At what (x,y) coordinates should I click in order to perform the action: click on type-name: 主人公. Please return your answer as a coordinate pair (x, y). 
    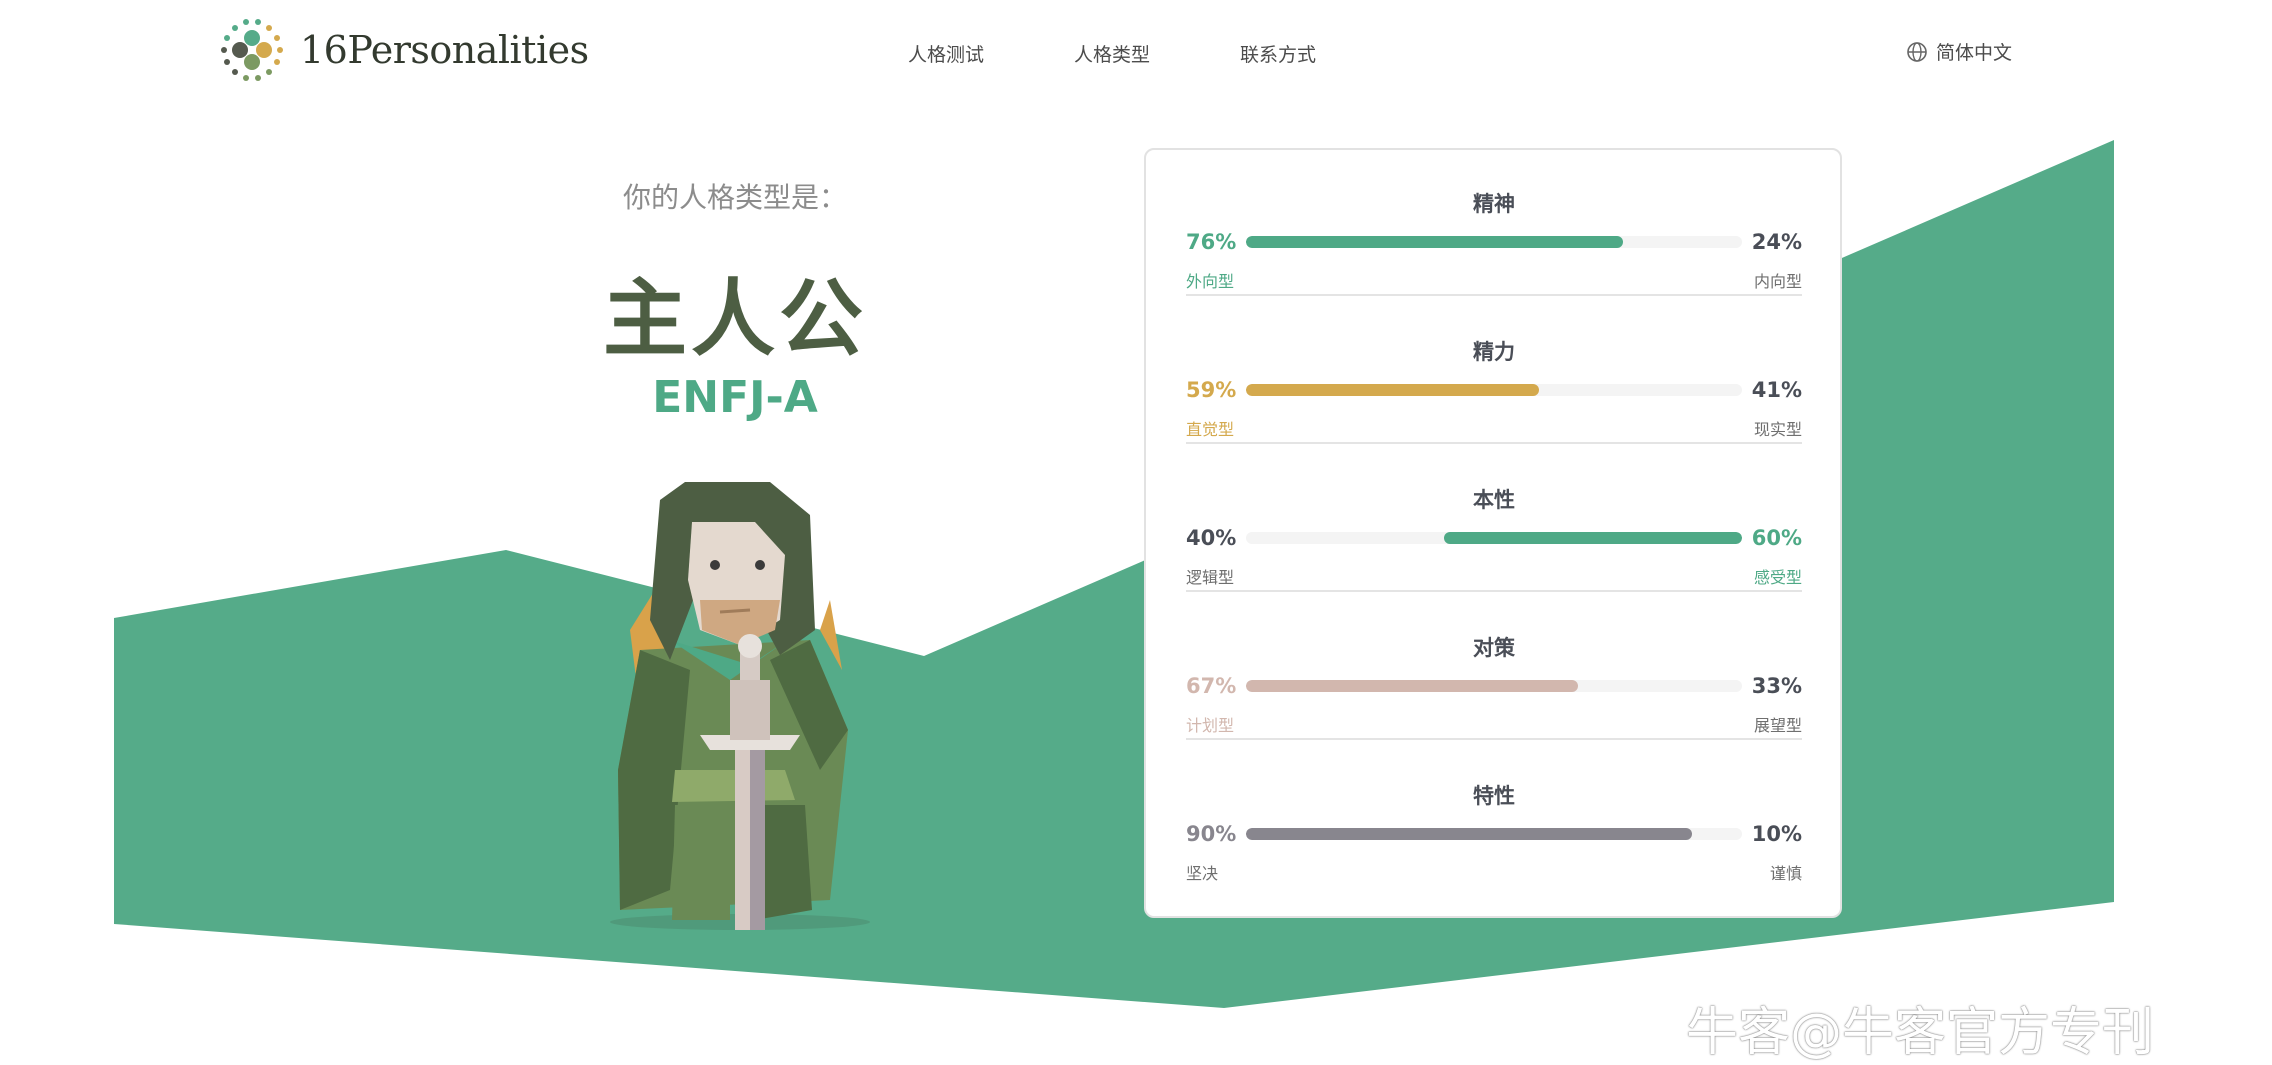
    Looking at the image, I should click on (734, 319).